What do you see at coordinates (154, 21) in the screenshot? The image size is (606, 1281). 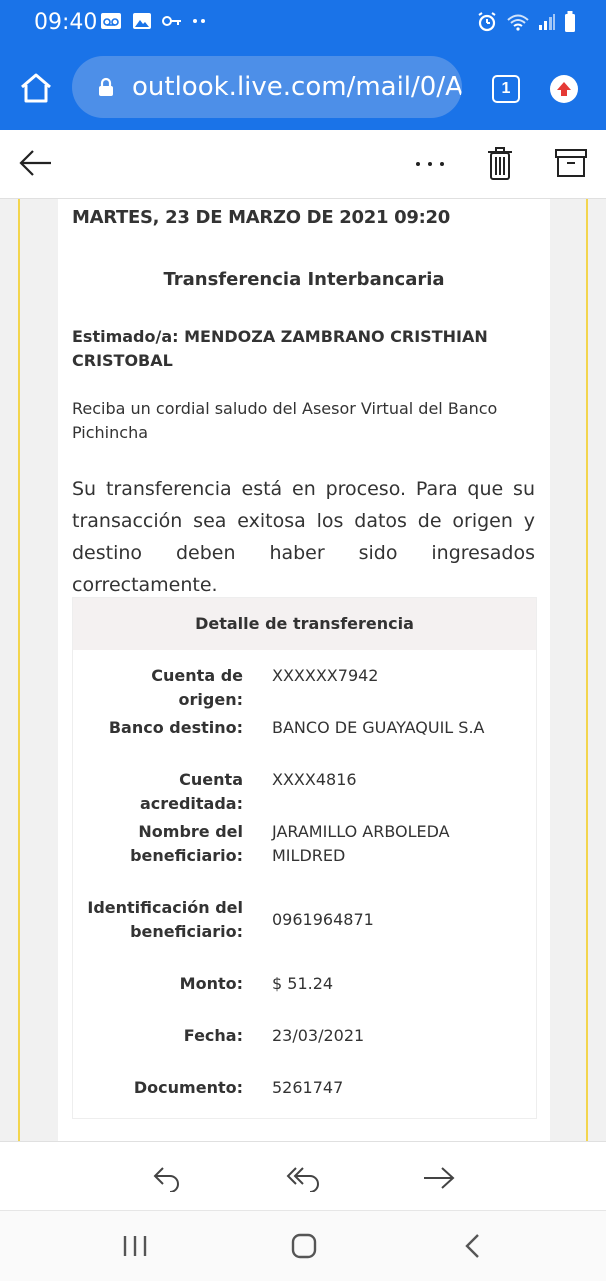 I see `notification-icons` at bounding box center [154, 21].